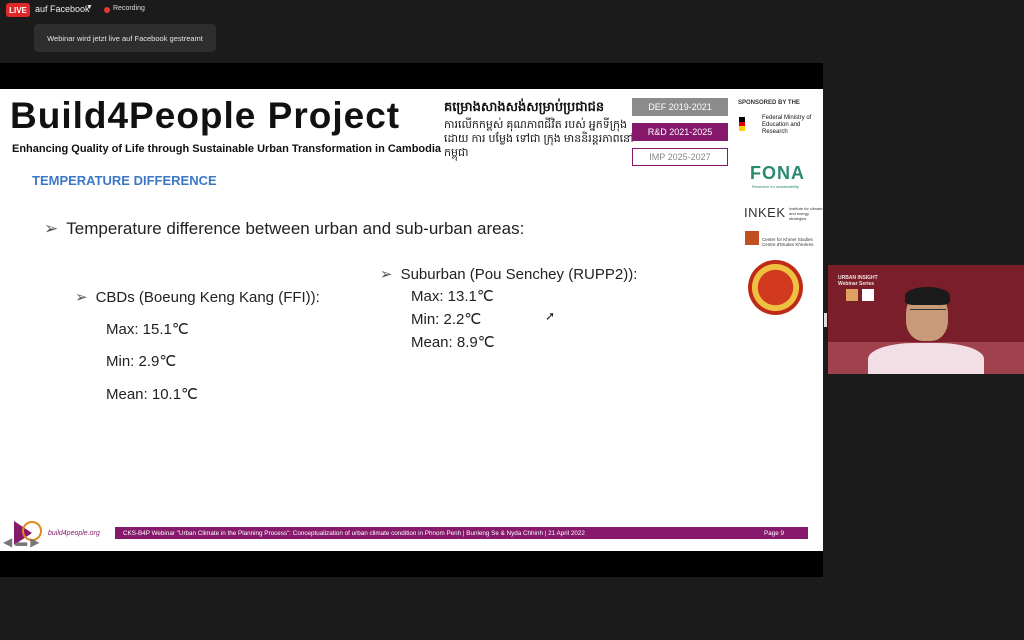 Image resolution: width=1024 pixels, height=640 pixels. I want to click on phase-imp: IMP 2025-2027, so click(680, 157).